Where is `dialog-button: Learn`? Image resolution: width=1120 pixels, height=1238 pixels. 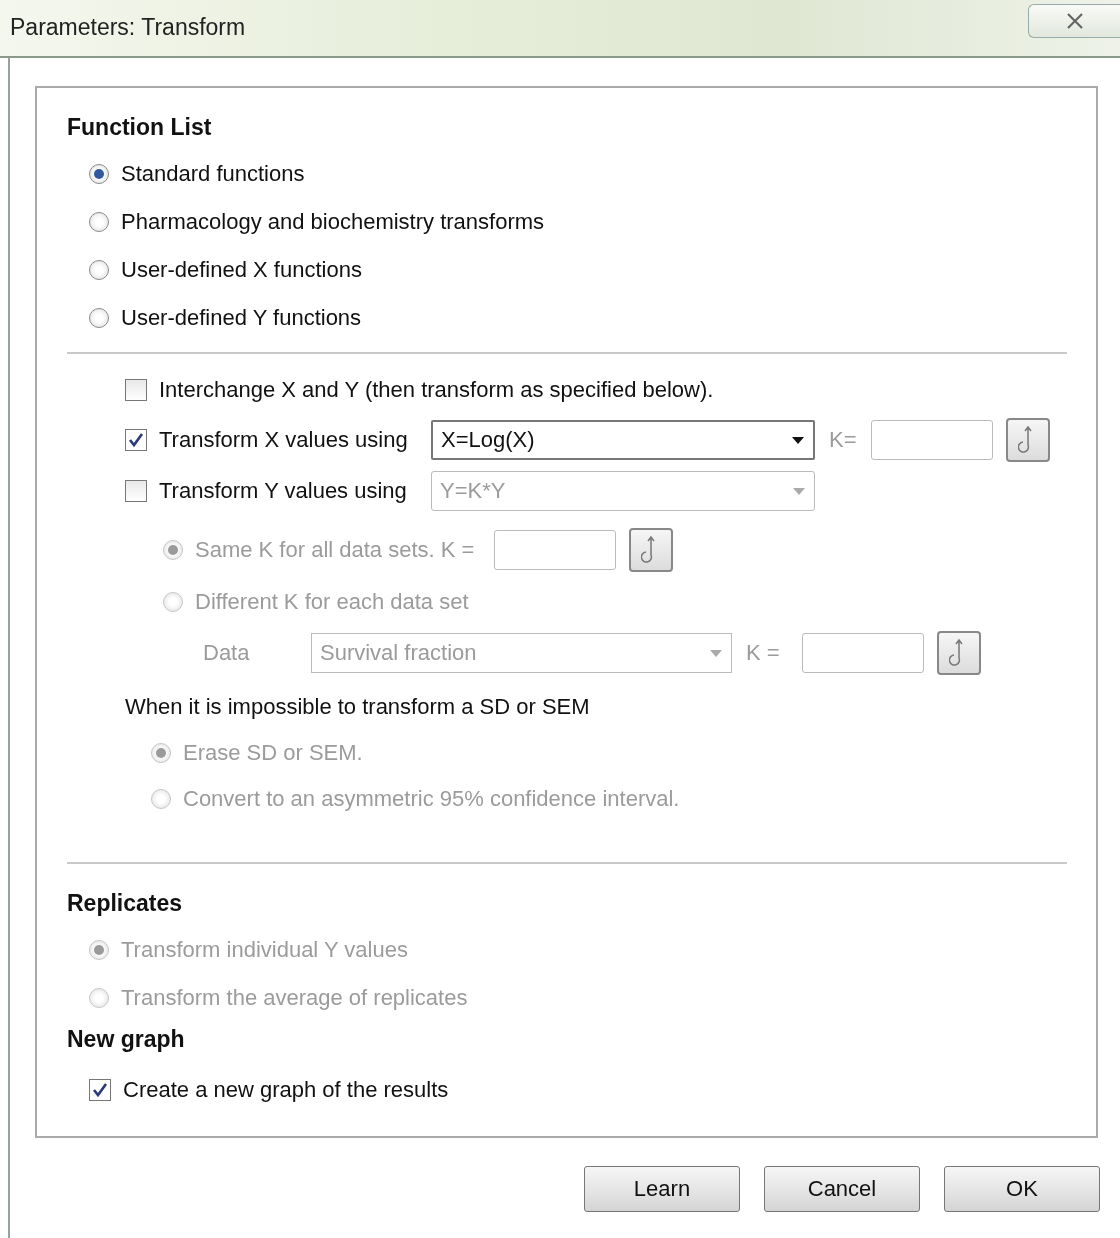
dialog-button: Learn is located at coordinates (662, 1189).